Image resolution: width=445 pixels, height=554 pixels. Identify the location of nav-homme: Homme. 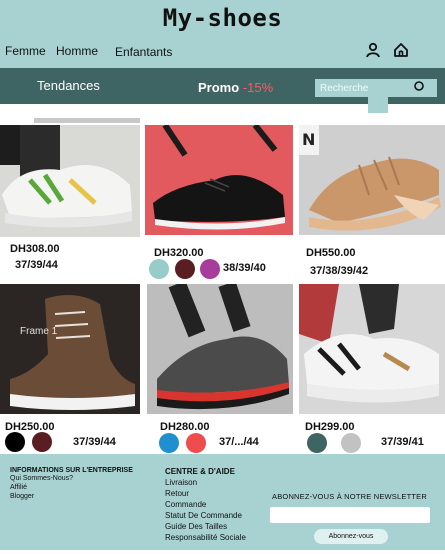
(77, 51).